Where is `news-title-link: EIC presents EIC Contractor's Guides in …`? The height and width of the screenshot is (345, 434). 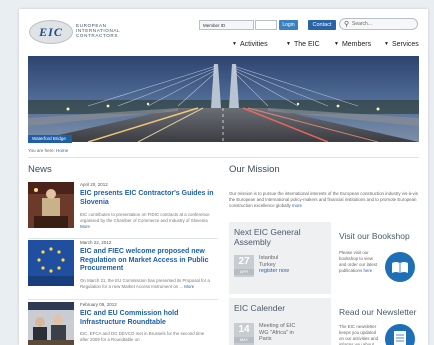 news-title-link: EIC presents EIC Contractor's Guides in … is located at coordinates (149, 198).